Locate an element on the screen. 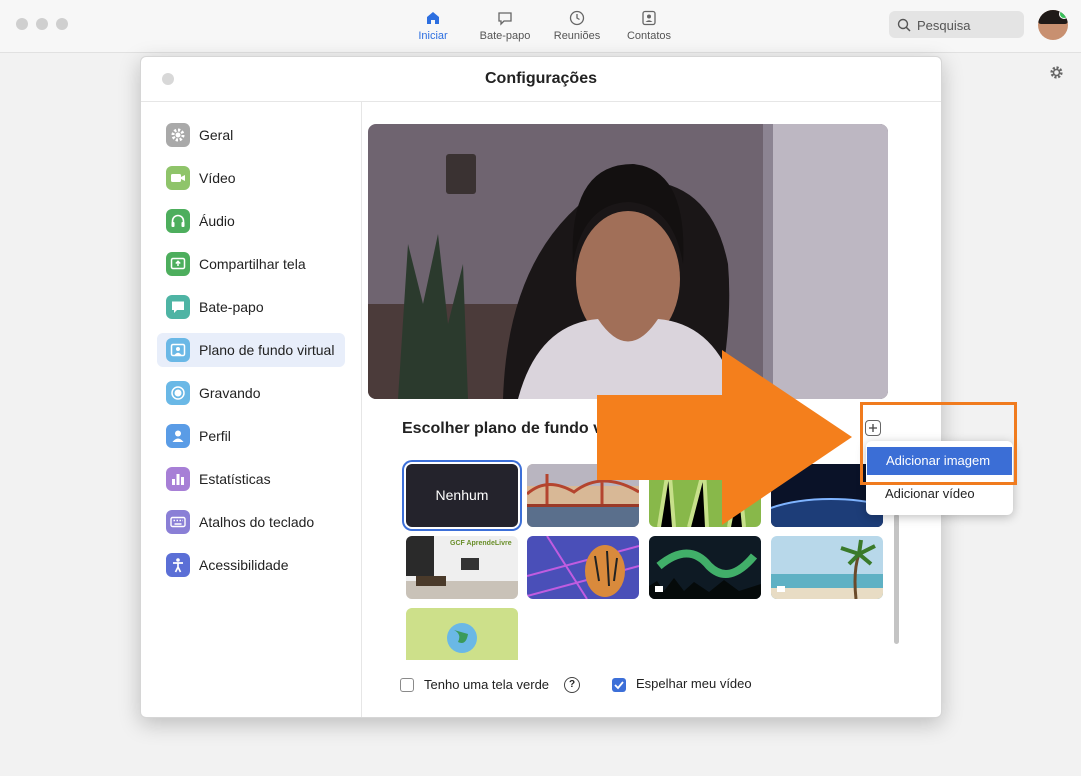 Image resolution: width=1081 pixels, height=776 pixels. statistics-icon is located at coordinates (178, 479).